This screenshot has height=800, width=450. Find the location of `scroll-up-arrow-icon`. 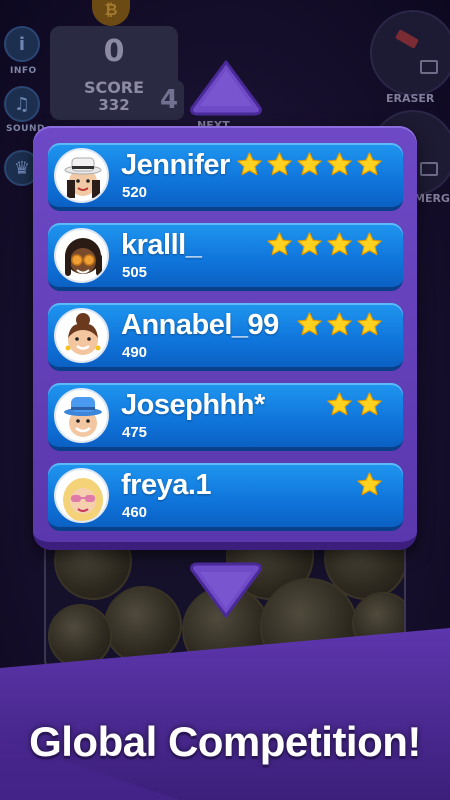

scroll-up-arrow-icon is located at coordinates (226, 88).